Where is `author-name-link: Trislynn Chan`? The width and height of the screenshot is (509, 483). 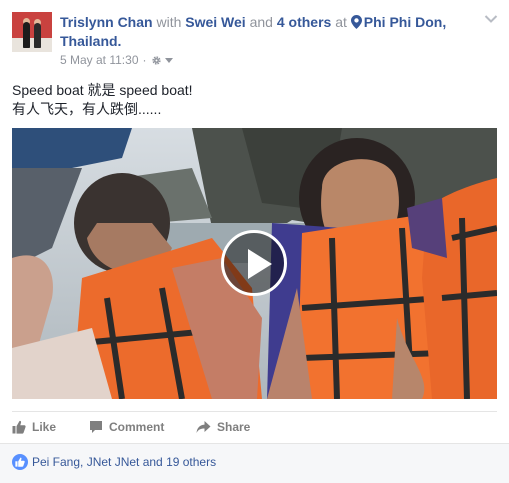
author-name-link: Trislynn Chan is located at coordinates (106, 22).